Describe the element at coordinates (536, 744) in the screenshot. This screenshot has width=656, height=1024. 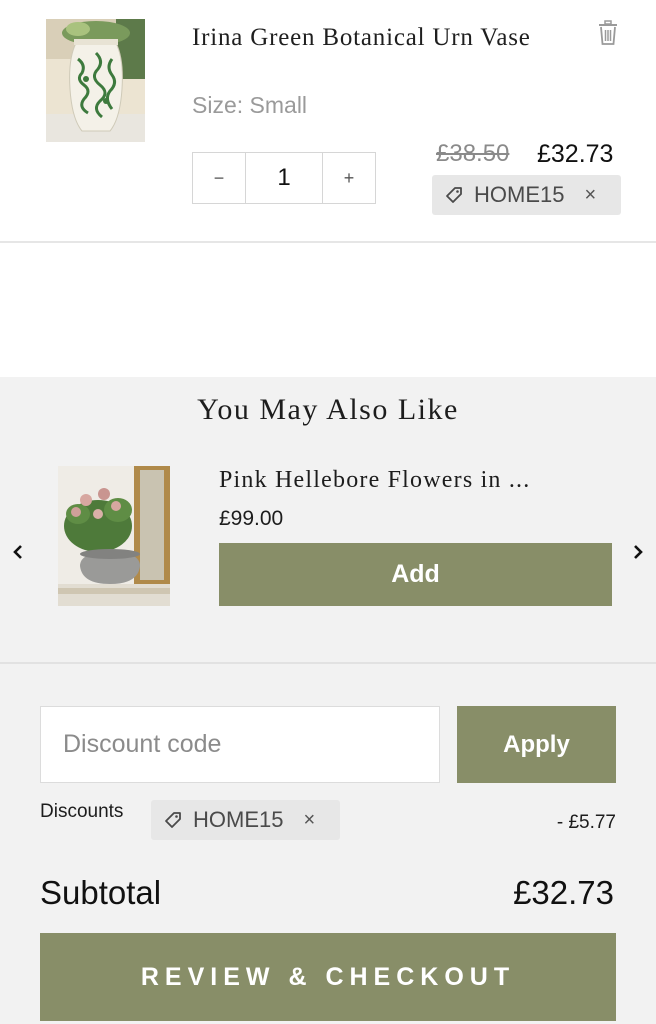
I see `apply-discount-button: Apply` at that location.